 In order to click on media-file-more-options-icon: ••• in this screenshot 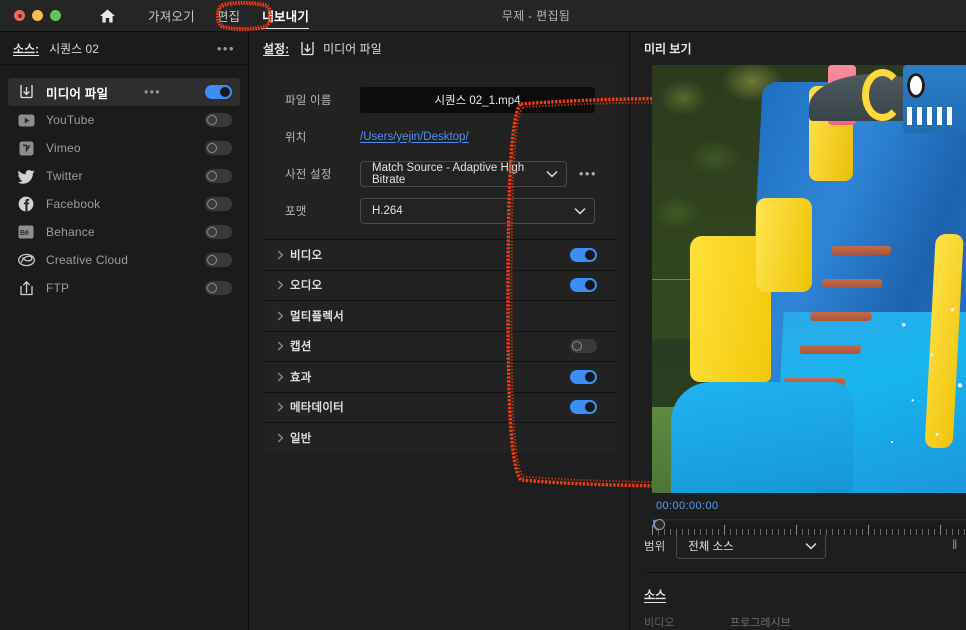, I will do `click(152, 92)`.